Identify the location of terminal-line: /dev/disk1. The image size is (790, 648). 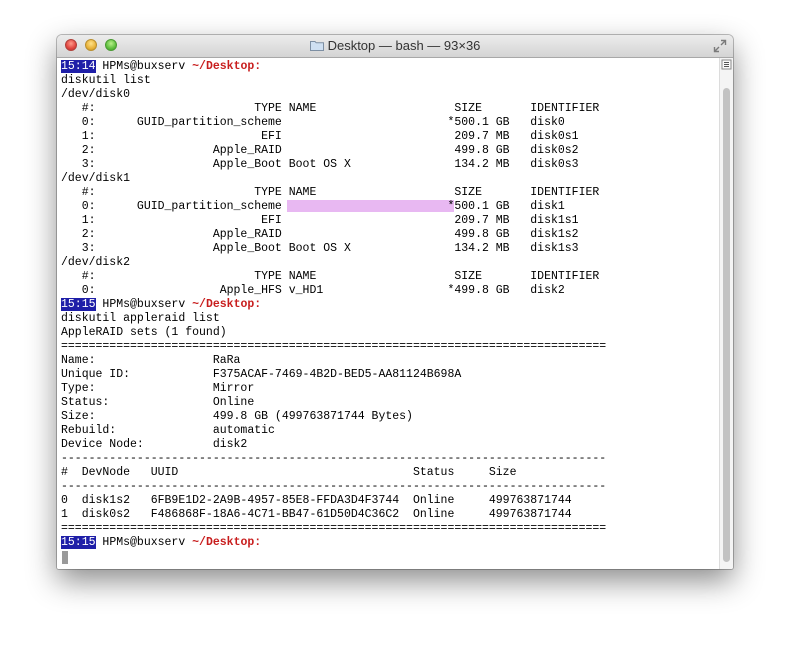
(96, 178).